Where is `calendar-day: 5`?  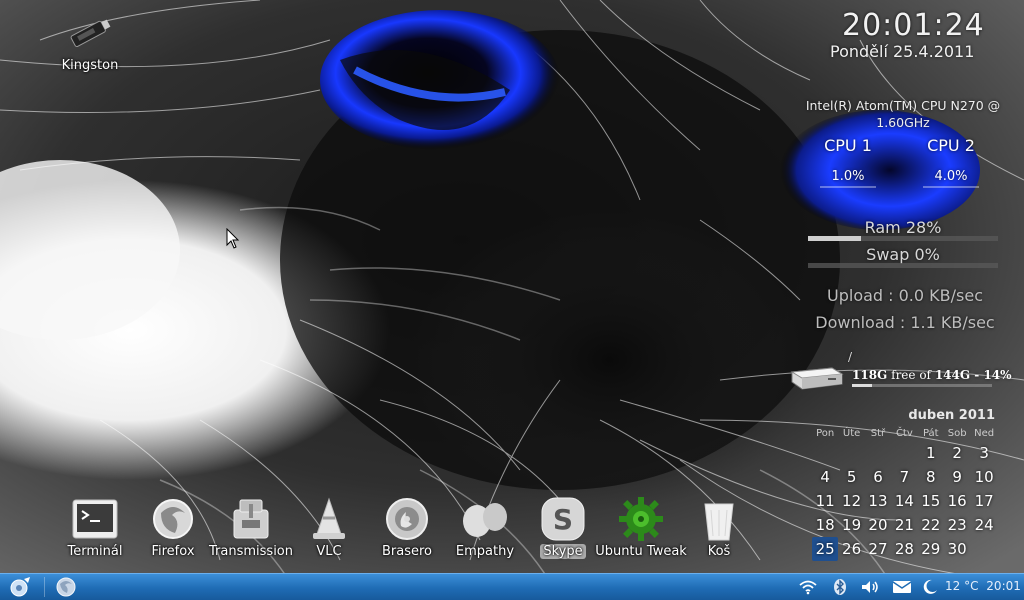 calendar-day: 5 is located at coordinates (851, 477).